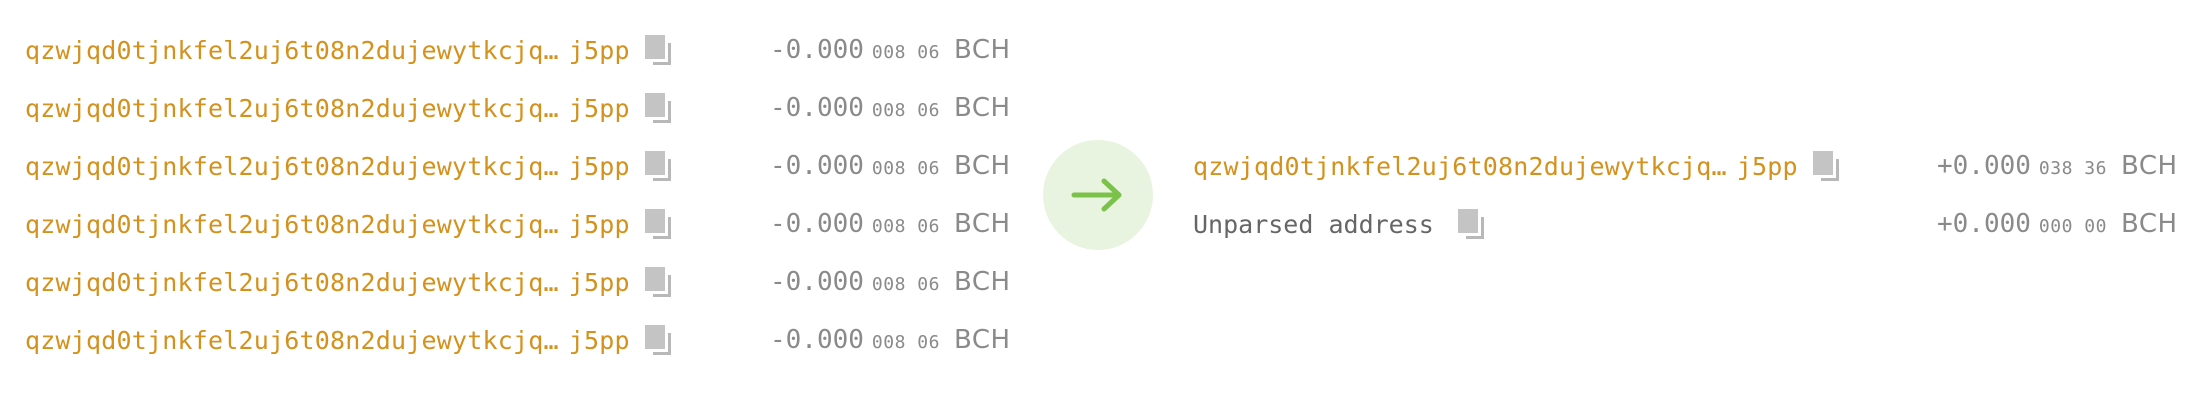  What do you see at coordinates (2072, 226) in the screenshot?
I see `amount-small-digits: 000 00` at bounding box center [2072, 226].